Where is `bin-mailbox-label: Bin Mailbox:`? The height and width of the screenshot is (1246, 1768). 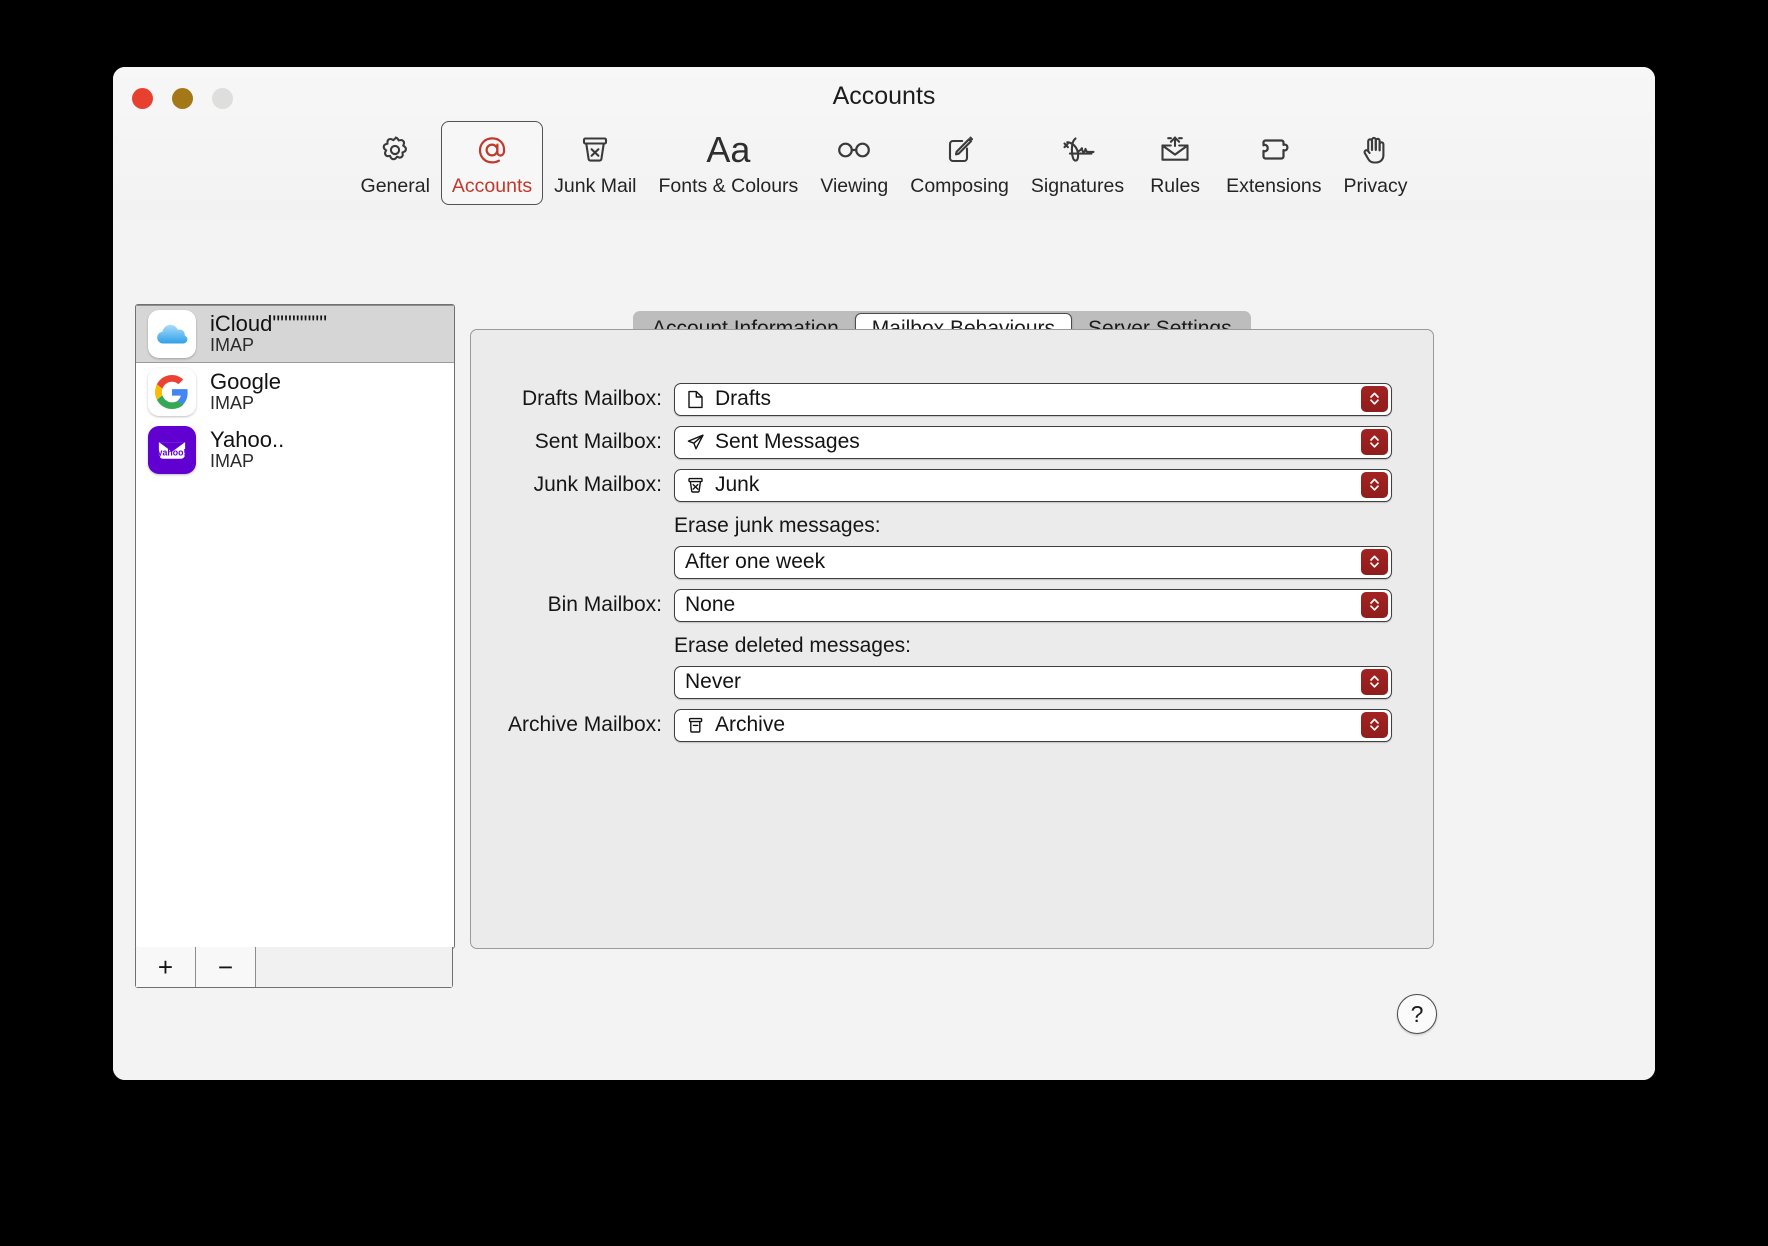 bin-mailbox-label: Bin Mailbox: is located at coordinates (604, 604).